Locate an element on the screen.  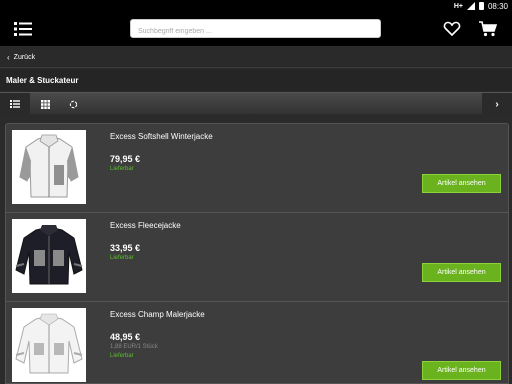
back-button: ‹ Zurück is located at coordinates (256, 57).